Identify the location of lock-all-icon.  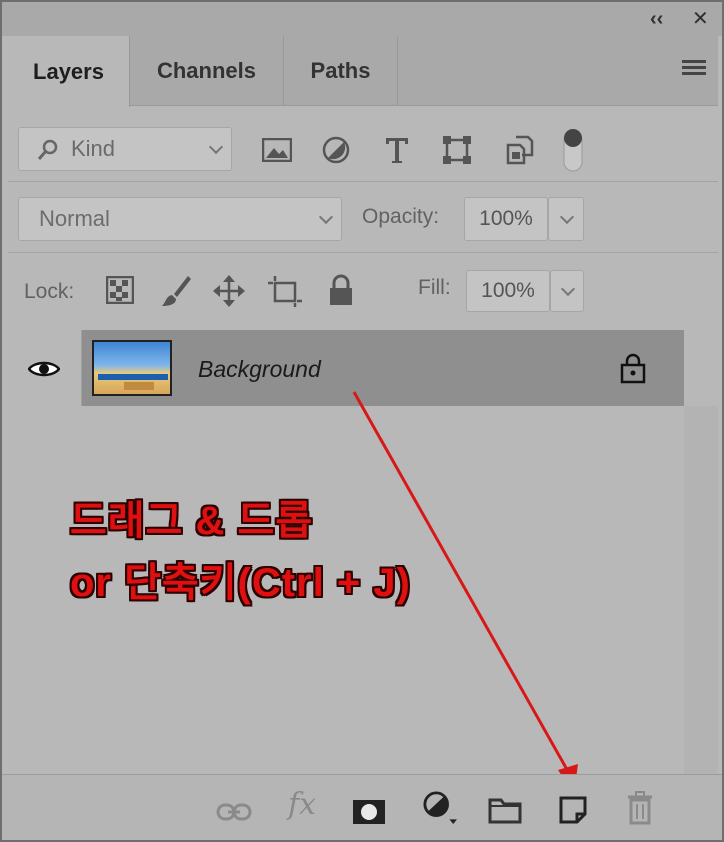
(341, 290).